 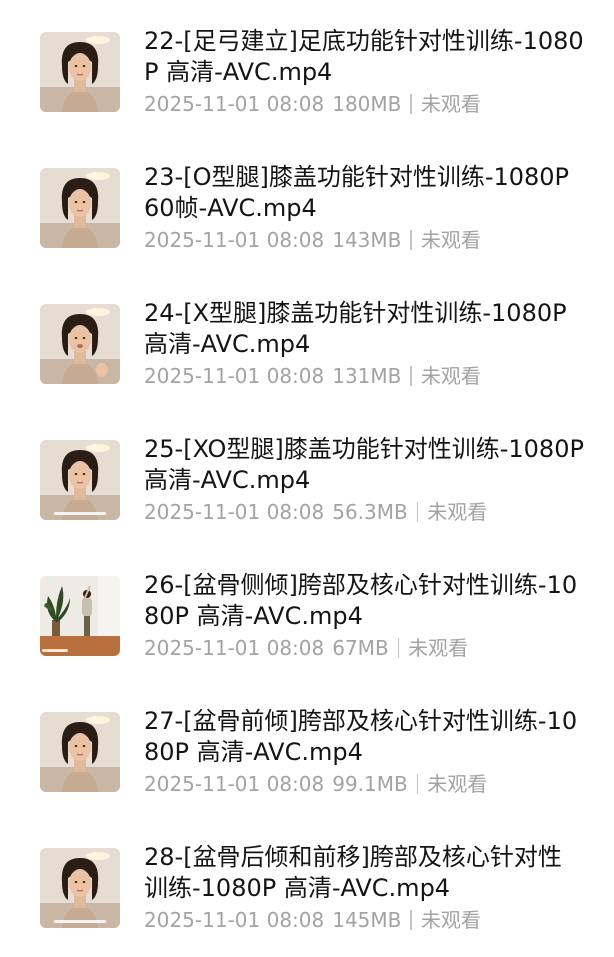 I want to click on file-meta: 2025-11-01 08:08 67MB 未观看, so click(x=306, y=648).